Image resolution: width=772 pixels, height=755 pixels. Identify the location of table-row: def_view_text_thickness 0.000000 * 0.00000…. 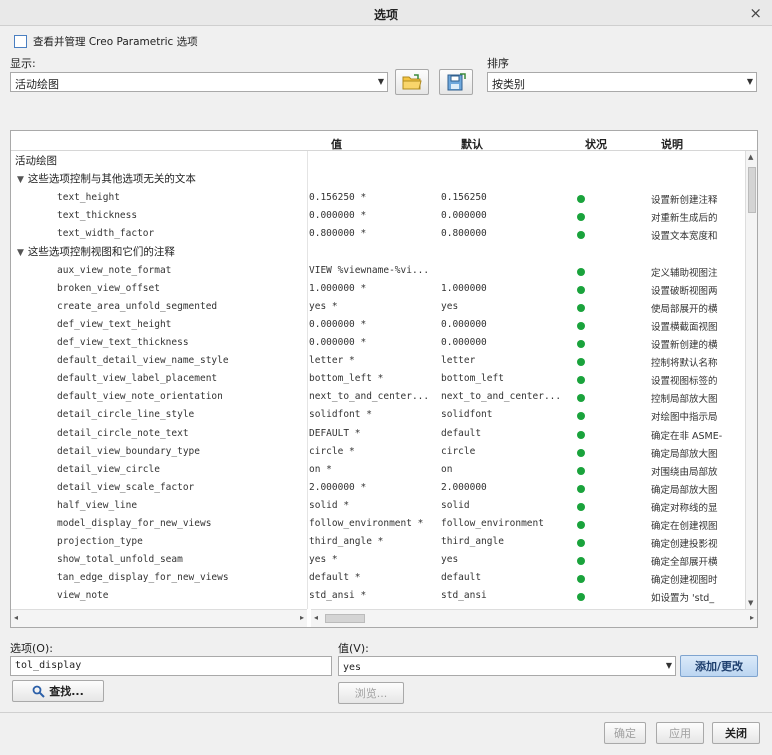
(378, 343).